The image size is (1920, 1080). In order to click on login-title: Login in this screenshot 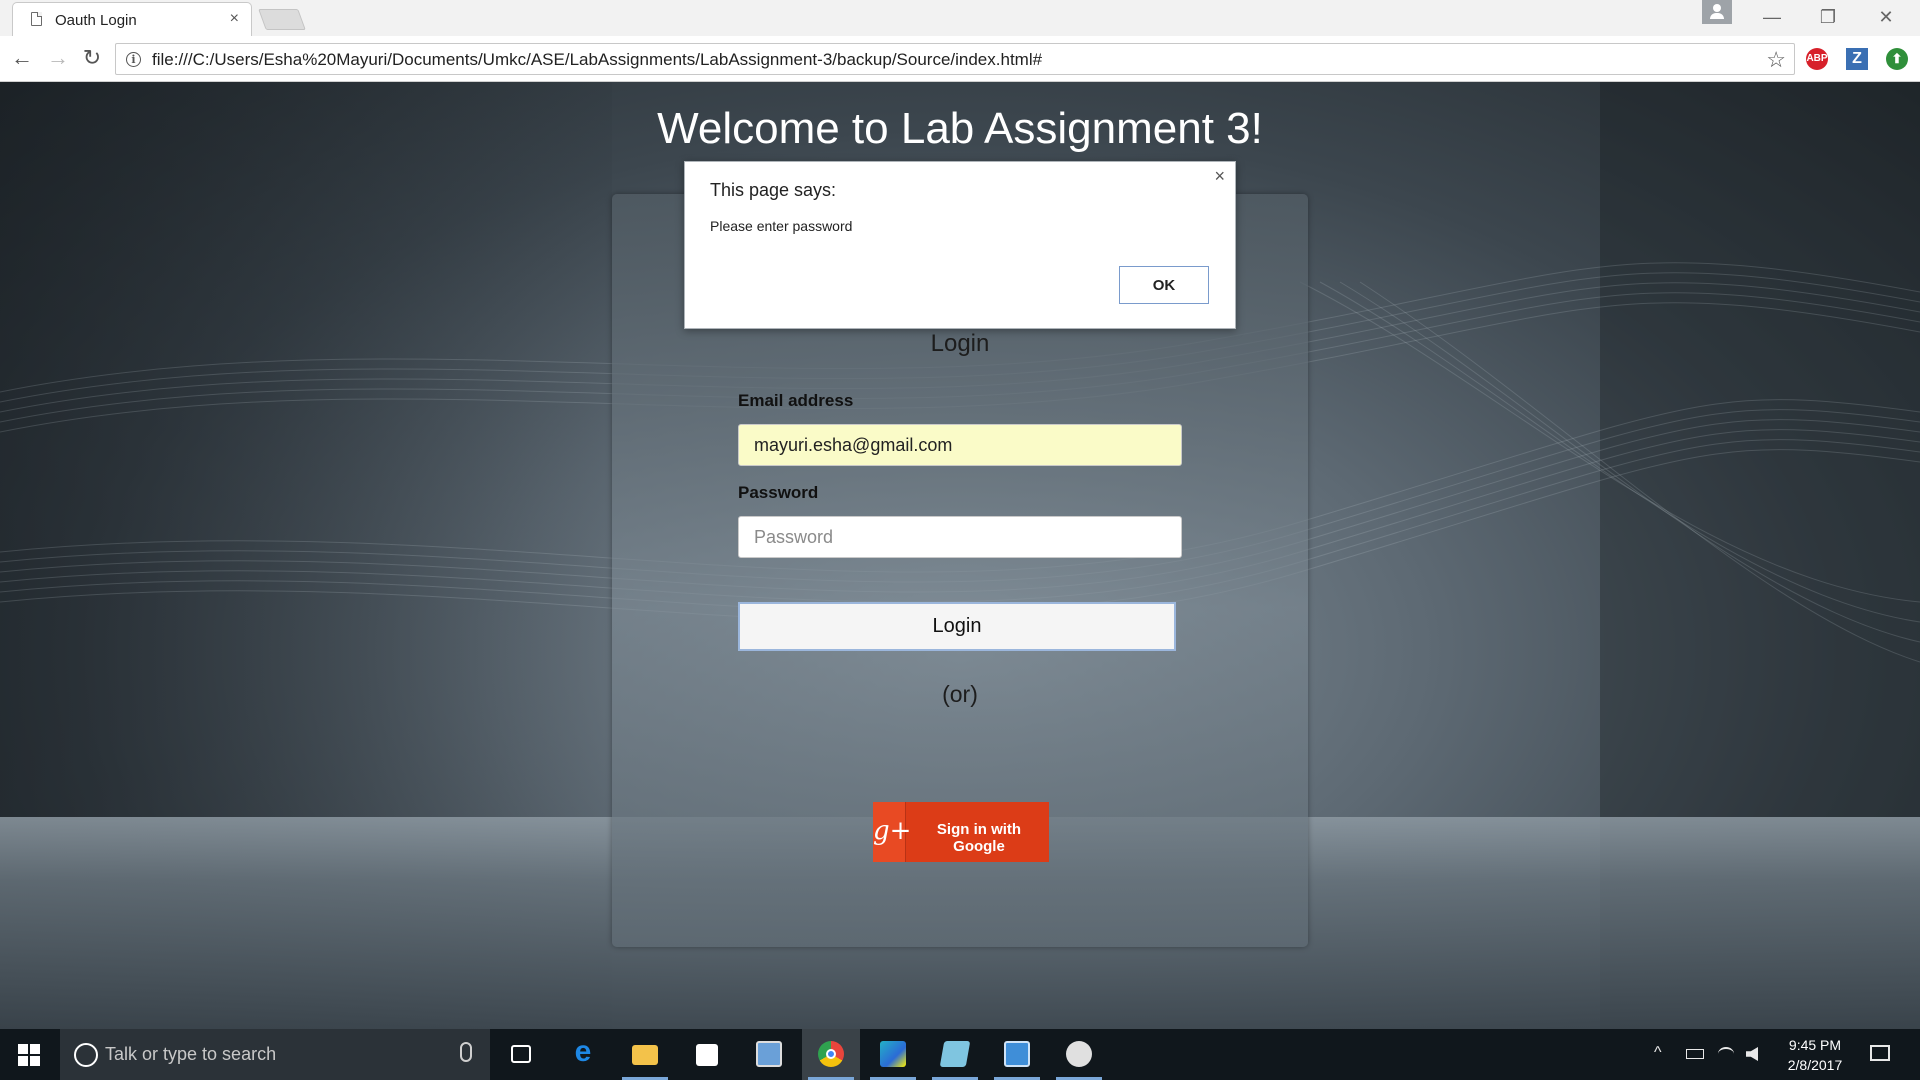, I will do `click(960, 343)`.